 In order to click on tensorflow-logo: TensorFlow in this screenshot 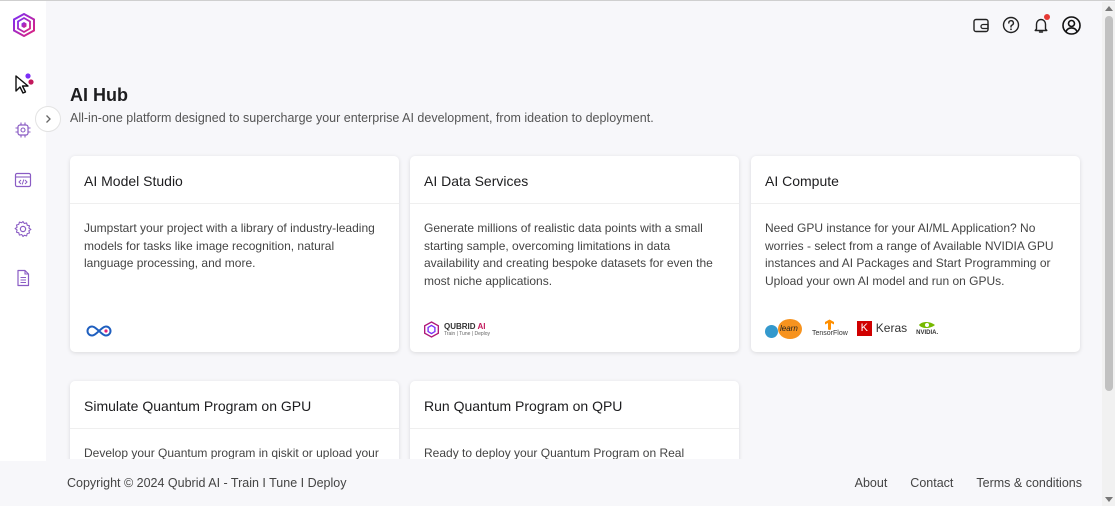, I will do `click(830, 328)`.